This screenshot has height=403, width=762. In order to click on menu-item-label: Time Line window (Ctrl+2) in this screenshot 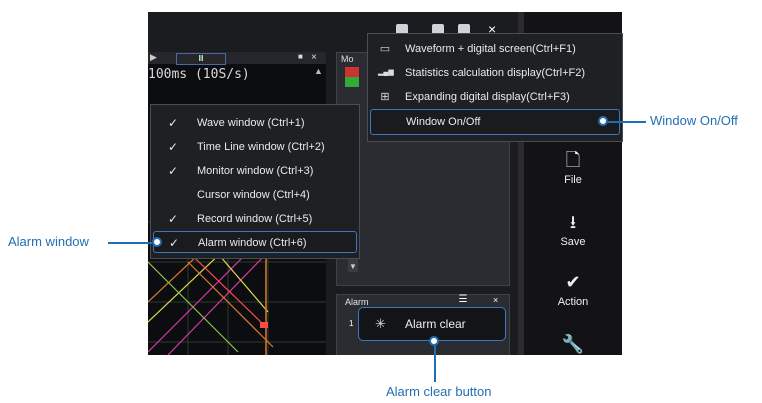, I will do `click(261, 147)`.